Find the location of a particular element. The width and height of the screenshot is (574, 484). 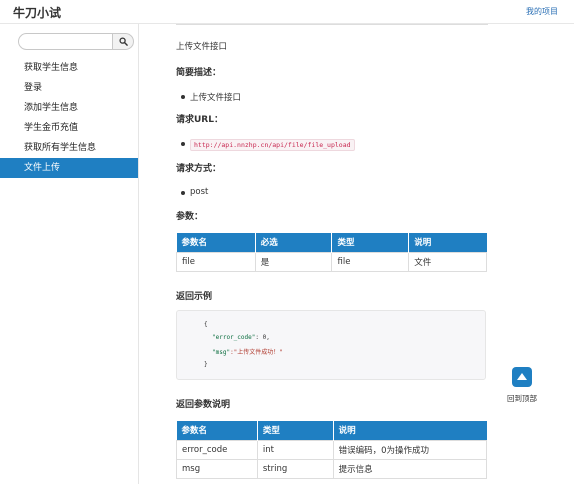

back-to-top-icon-box is located at coordinates (522, 377).